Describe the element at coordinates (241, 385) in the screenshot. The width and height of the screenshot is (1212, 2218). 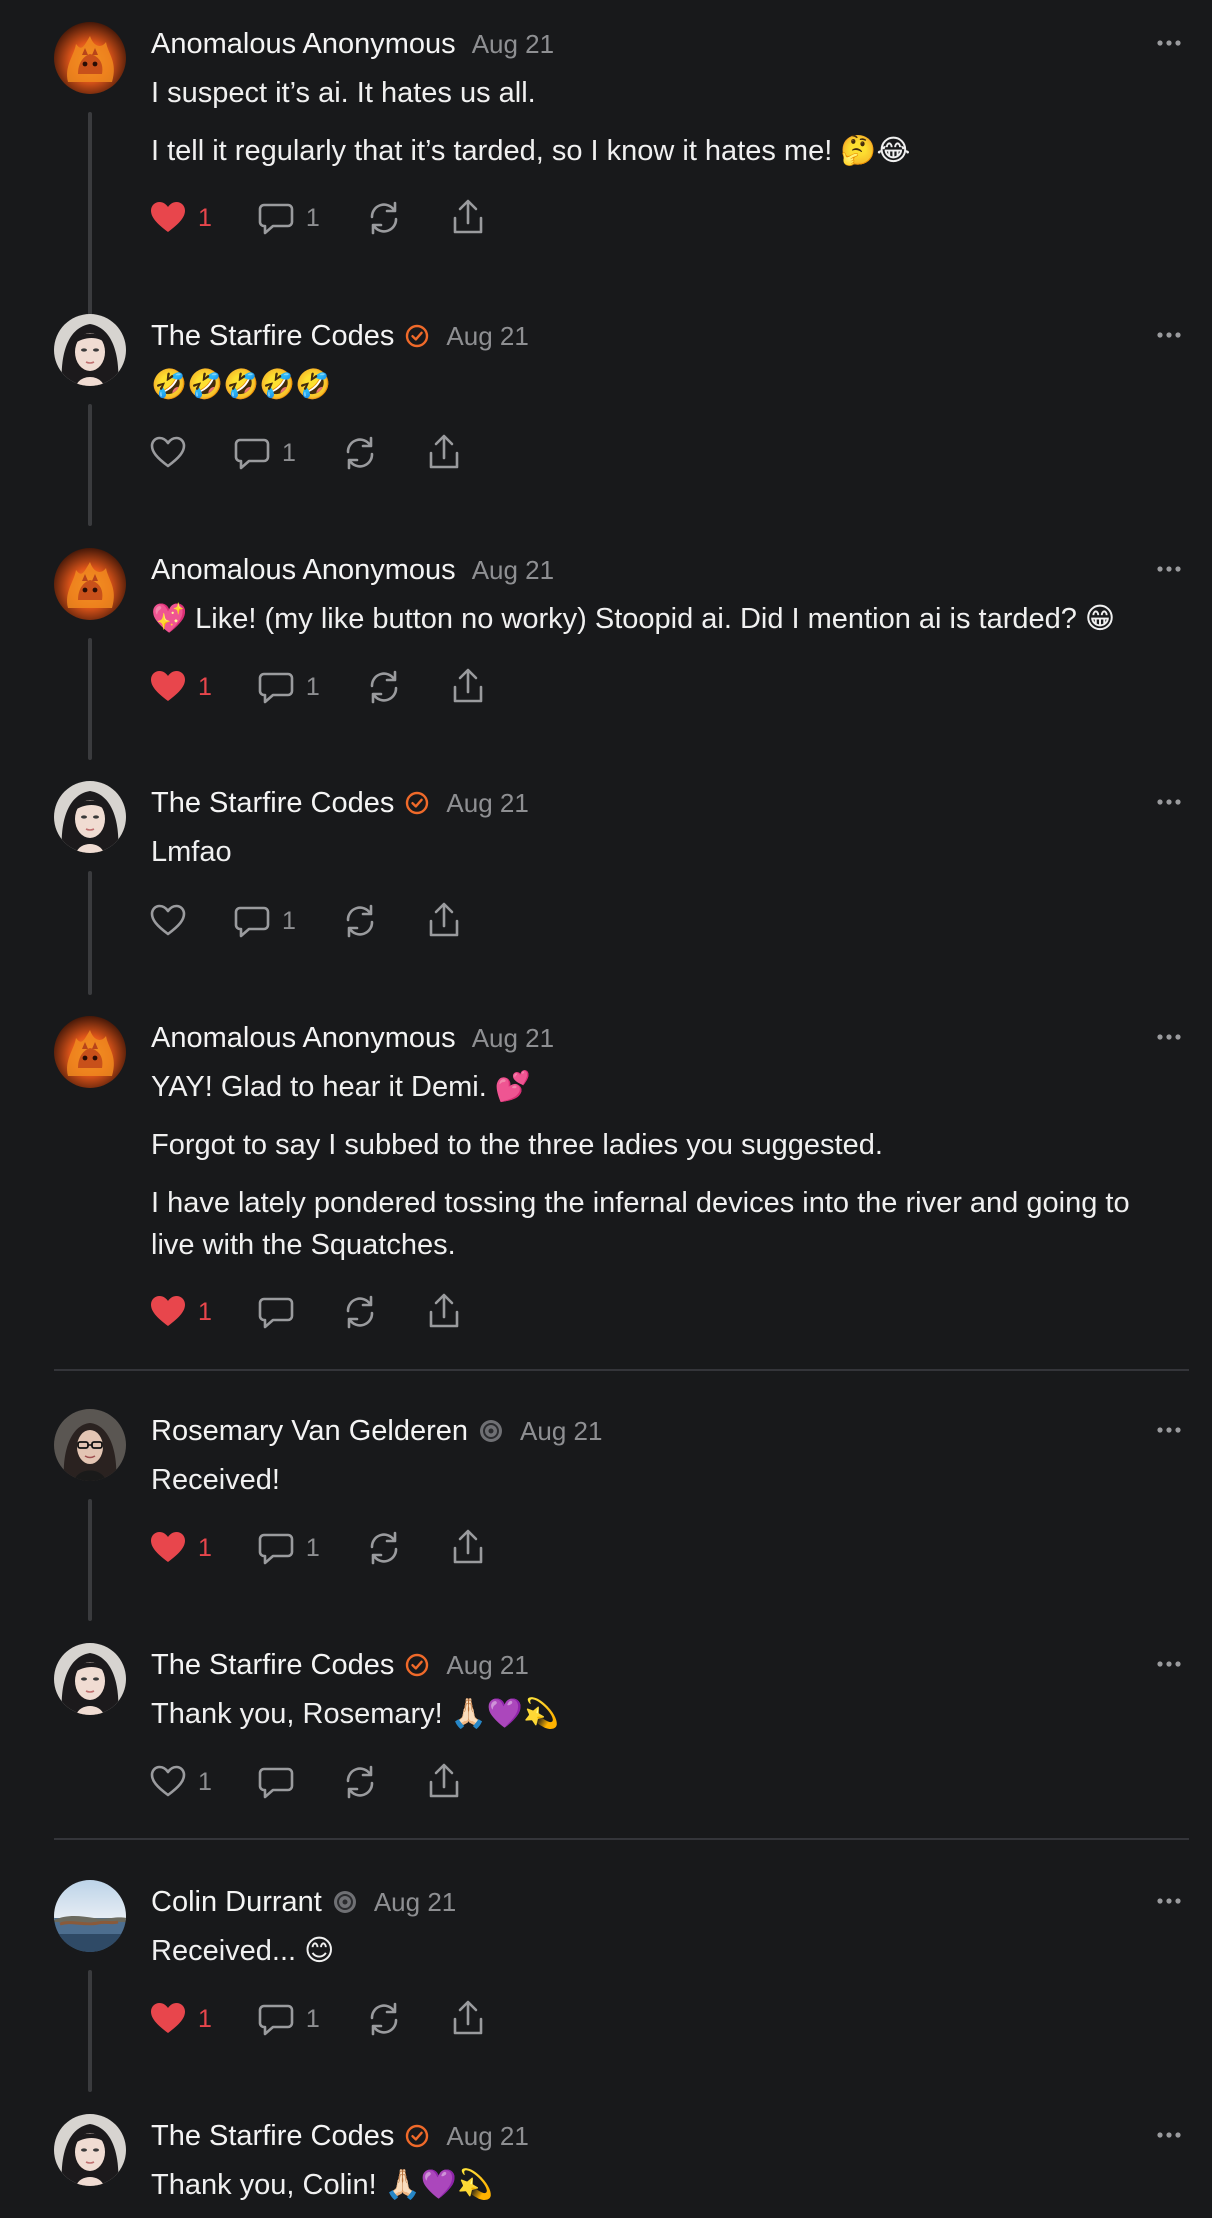
I see `comment-text: 🤣🤣🤣🤣🤣` at that location.